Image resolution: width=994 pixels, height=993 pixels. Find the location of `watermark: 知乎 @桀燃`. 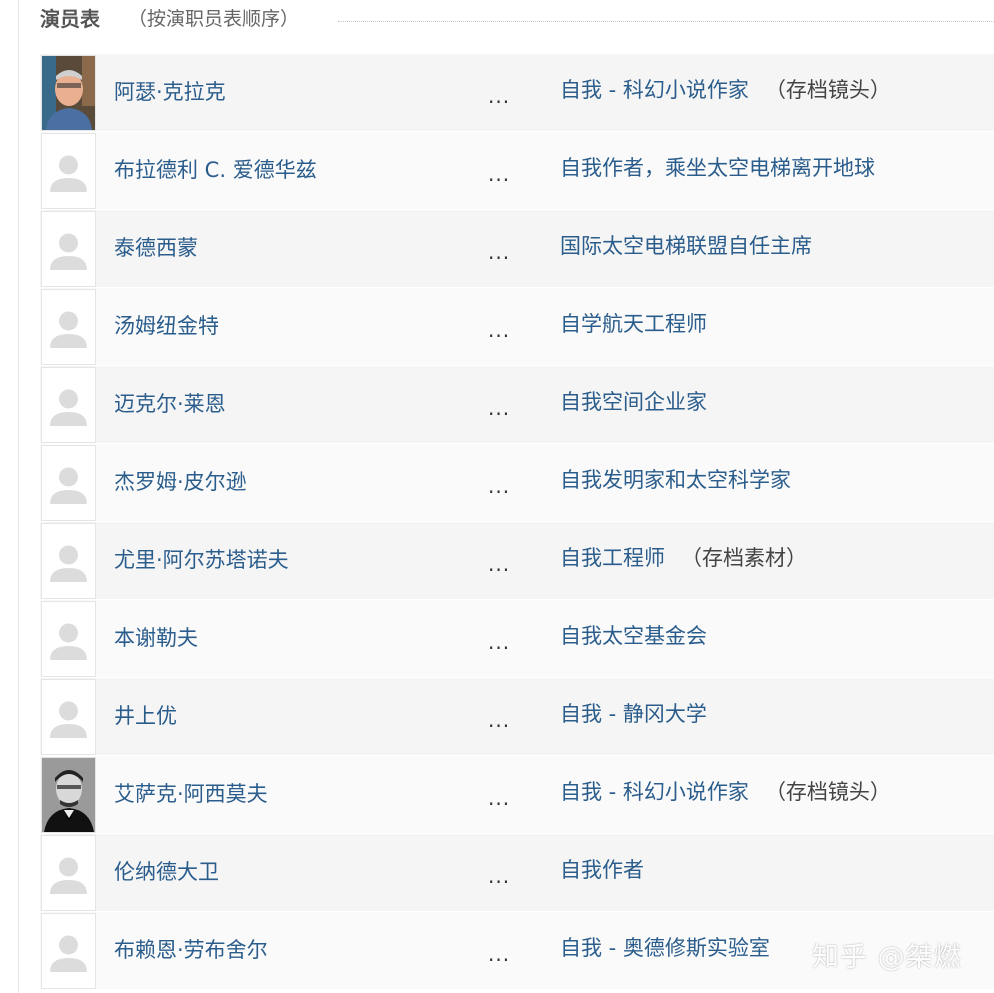

watermark: 知乎 @桀燃 is located at coordinates (887, 957).